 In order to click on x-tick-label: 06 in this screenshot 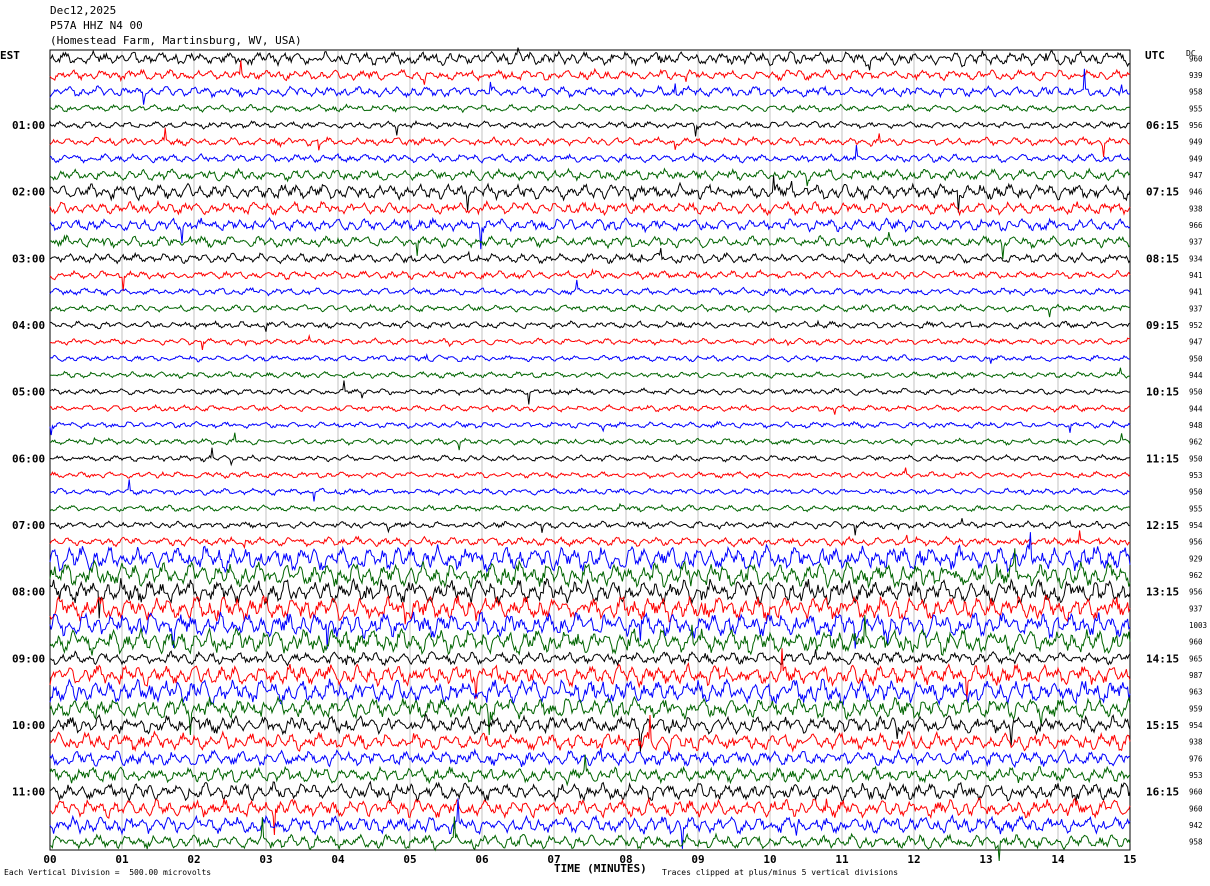, I will do `click(482, 859)`.